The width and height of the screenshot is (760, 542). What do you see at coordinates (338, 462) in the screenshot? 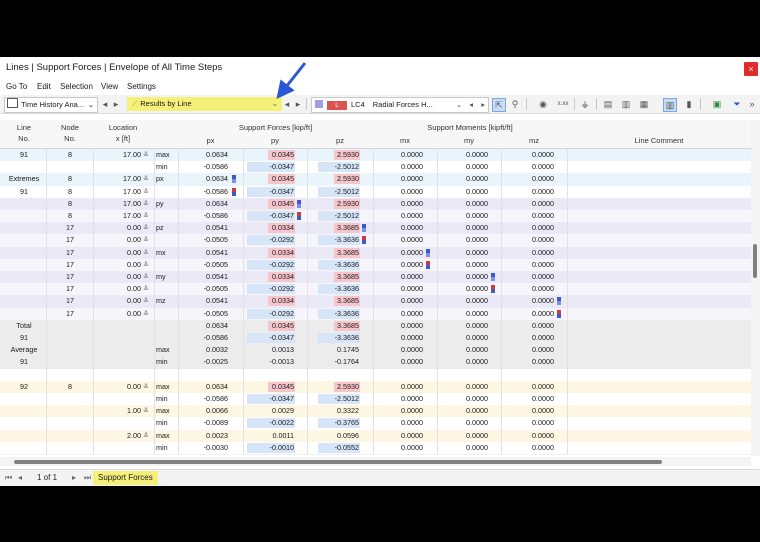
I see `horizontal-scroll-thumb` at bounding box center [338, 462].